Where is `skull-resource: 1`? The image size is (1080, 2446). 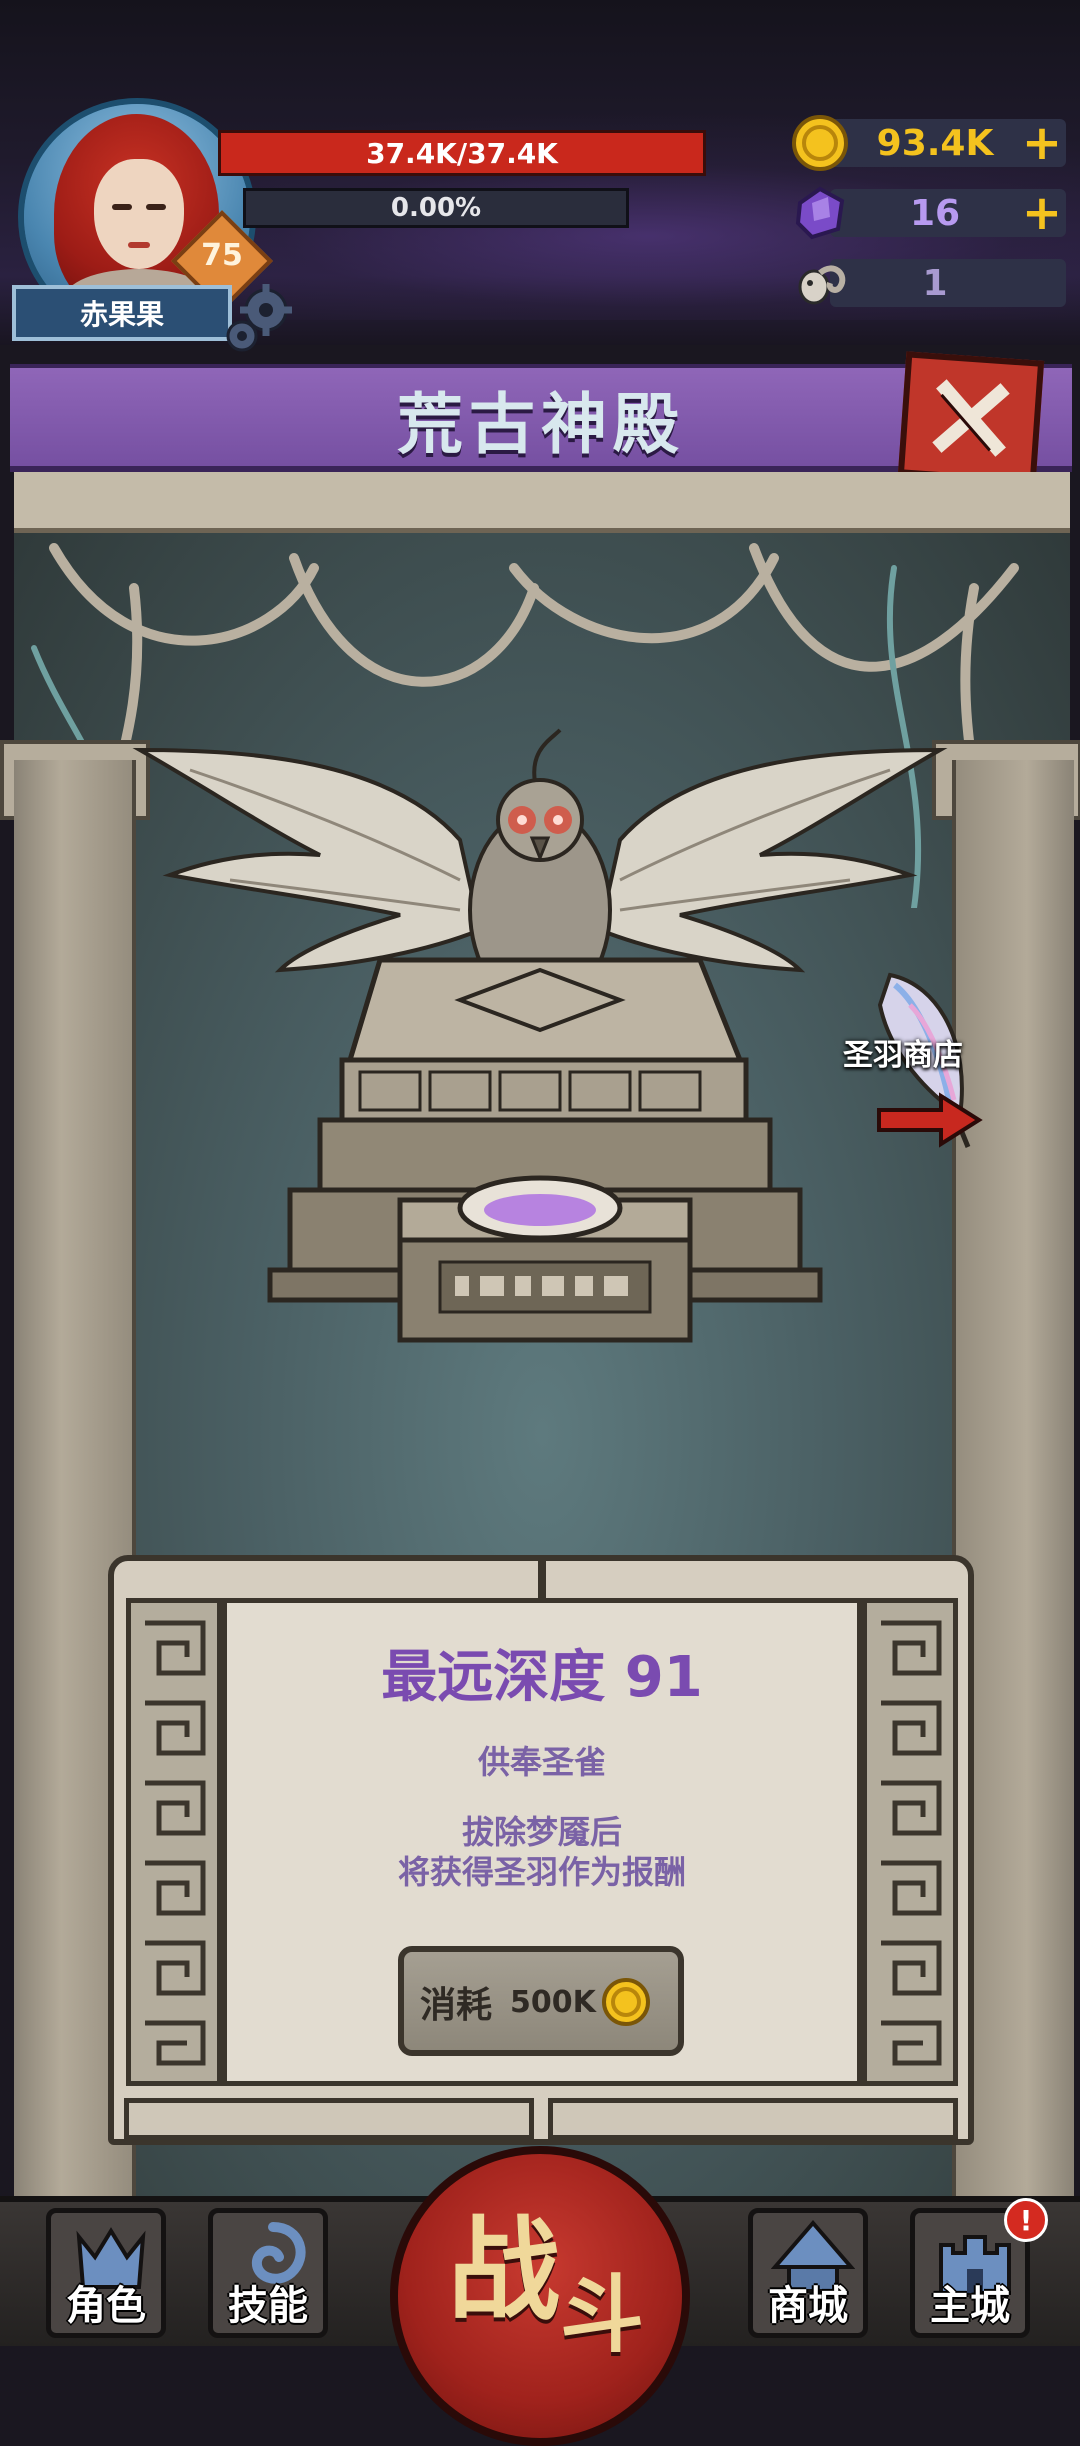
skull-resource: 1 is located at coordinates (930, 281).